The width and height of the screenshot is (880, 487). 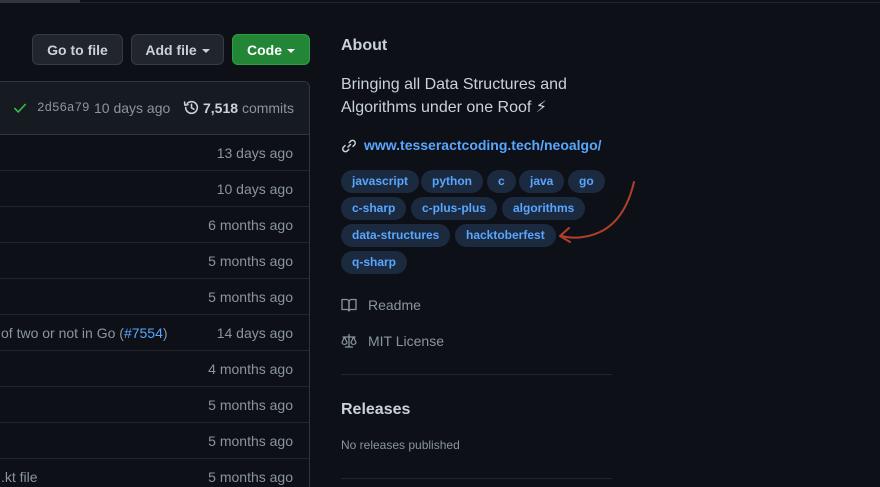 I want to click on topic-tag: hacktoberfest, so click(x=505, y=235).